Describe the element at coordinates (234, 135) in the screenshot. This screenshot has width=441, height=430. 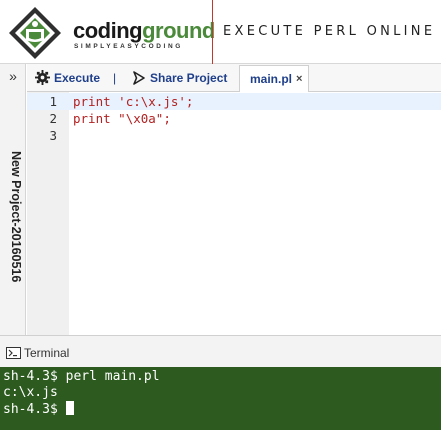
I see `code-line: 3` at that location.